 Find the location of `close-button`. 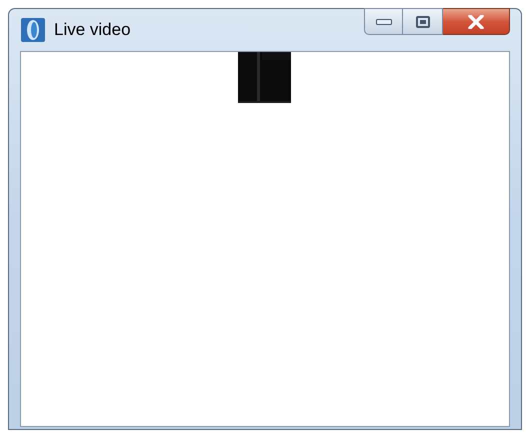

close-button is located at coordinates (476, 21).